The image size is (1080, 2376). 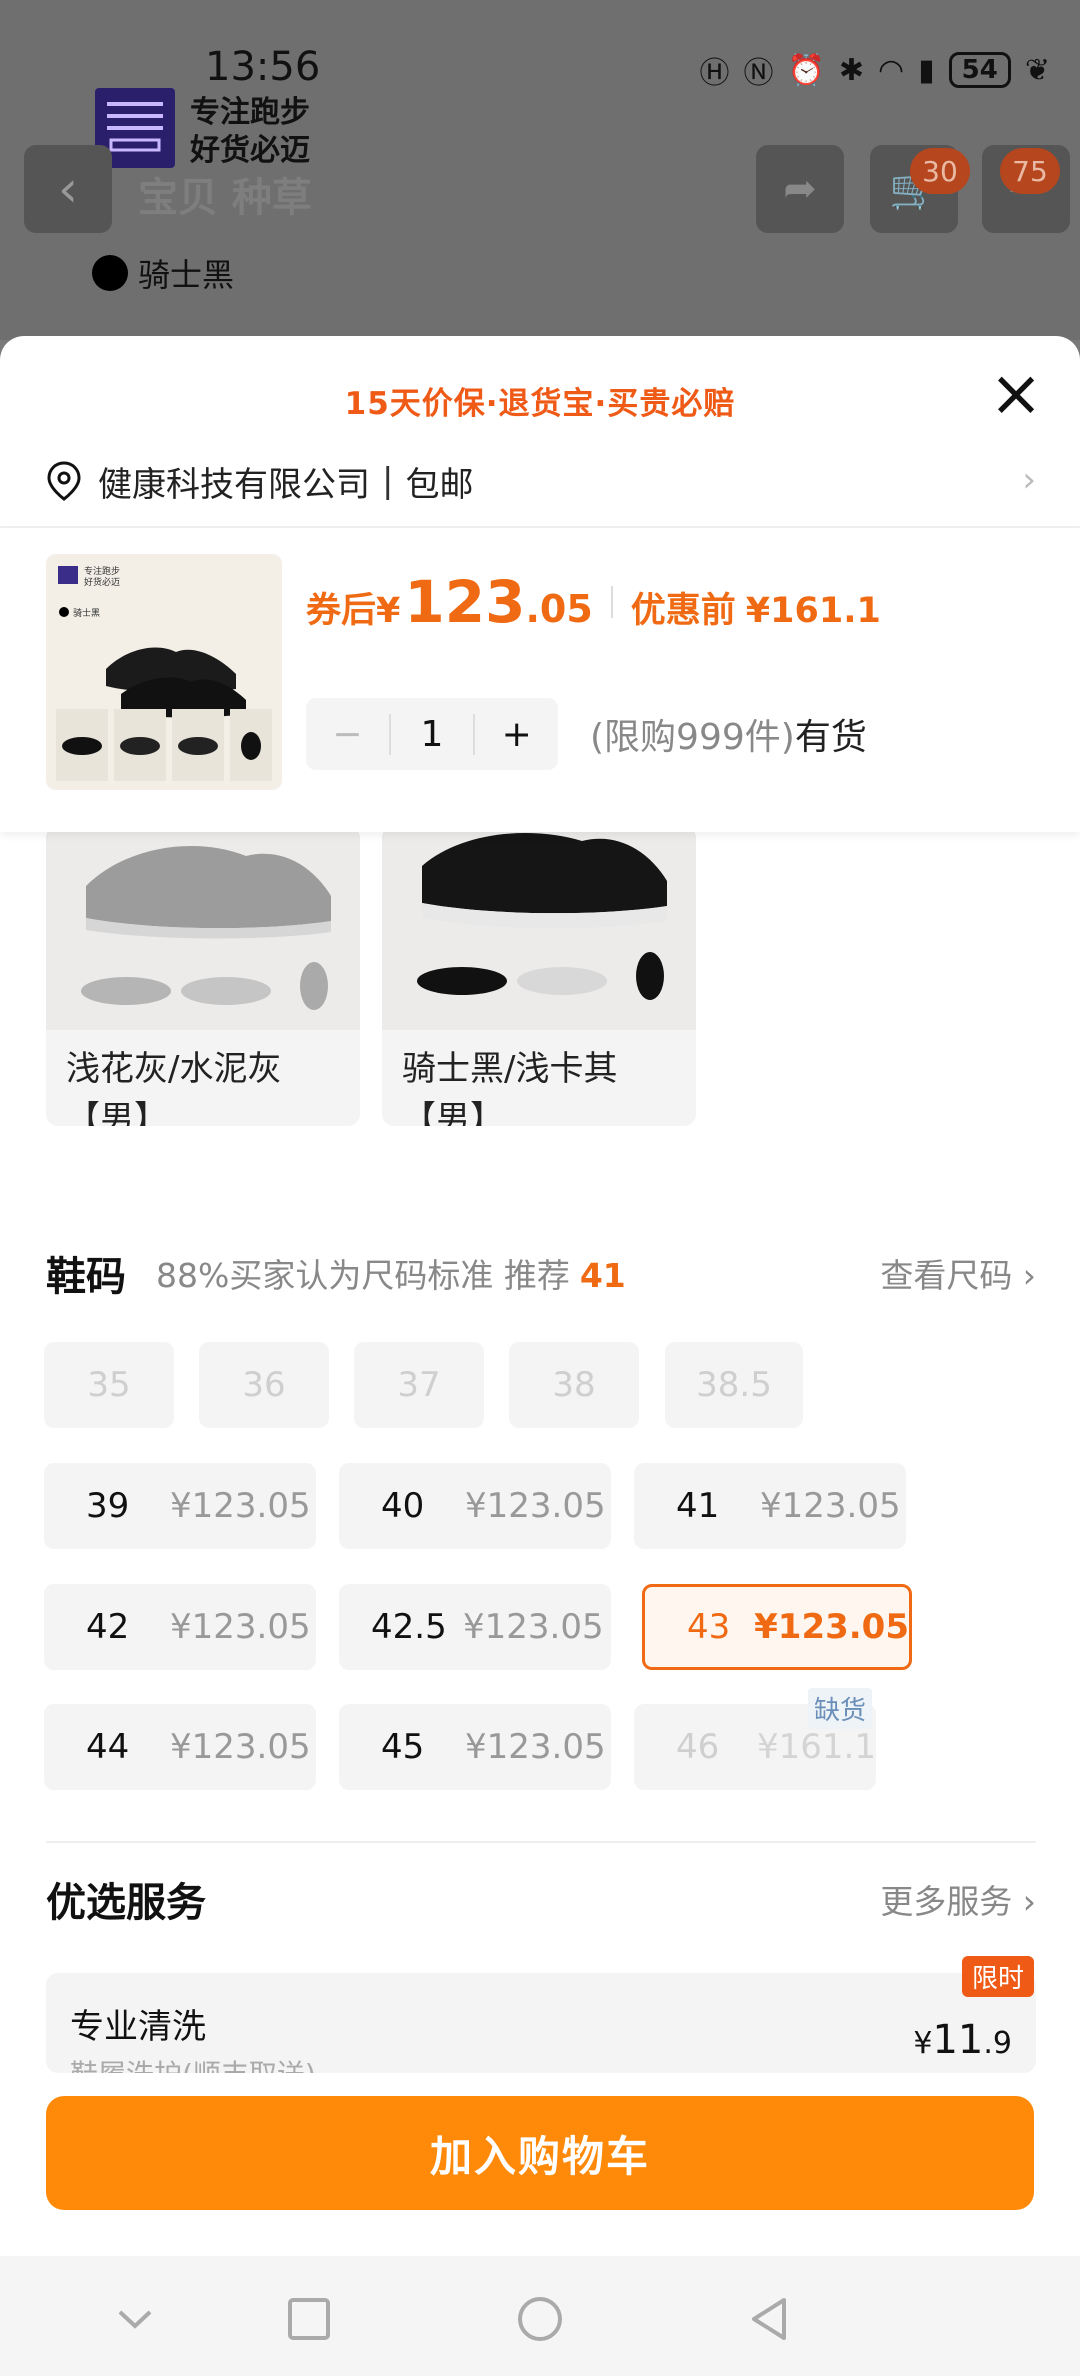 What do you see at coordinates (1030, 171) in the screenshot?
I see `more-badge: 75` at bounding box center [1030, 171].